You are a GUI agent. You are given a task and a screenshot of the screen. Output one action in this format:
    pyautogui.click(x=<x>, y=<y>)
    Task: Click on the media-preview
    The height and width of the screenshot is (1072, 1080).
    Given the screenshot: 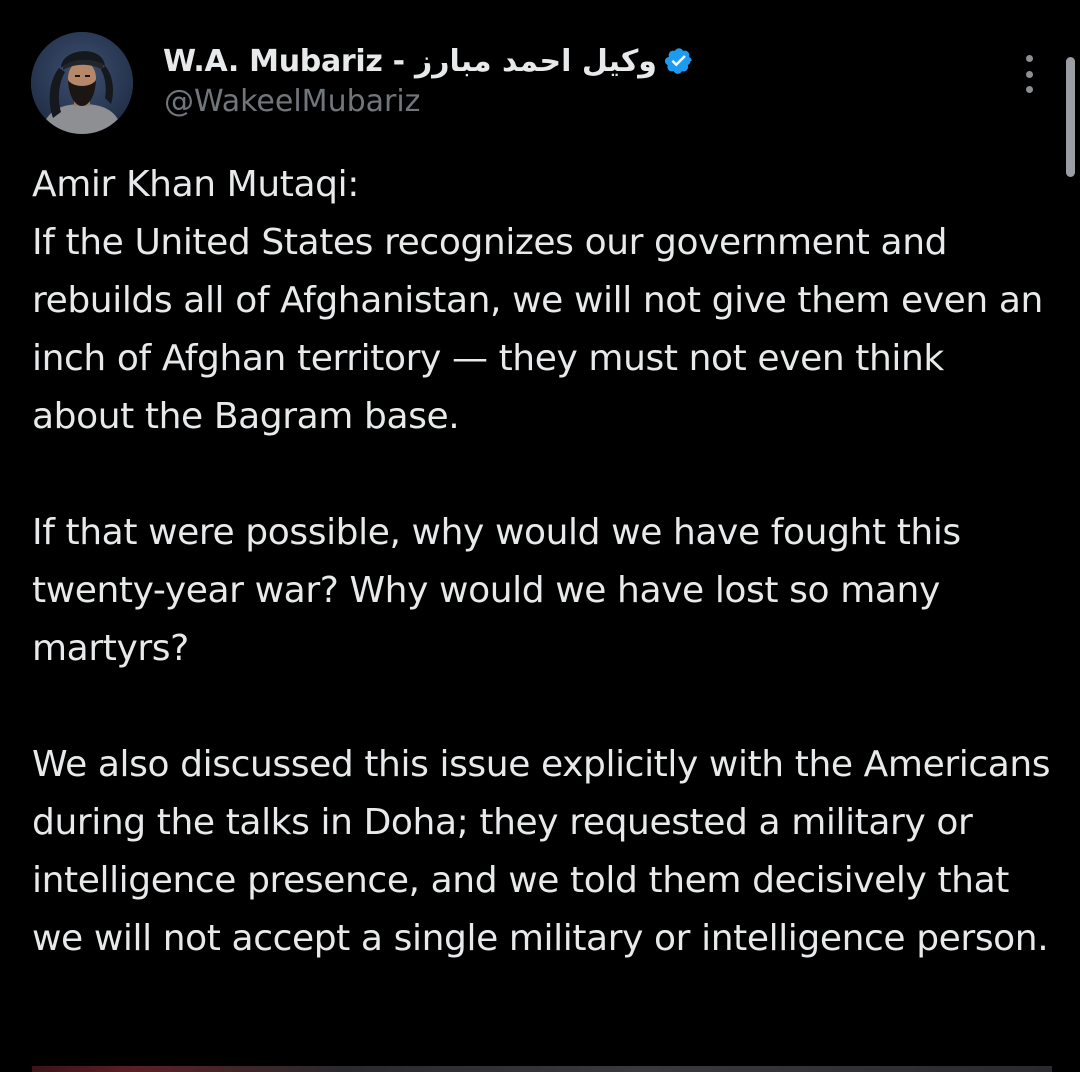 What is the action you would take?
    pyautogui.click(x=542, y=1069)
    